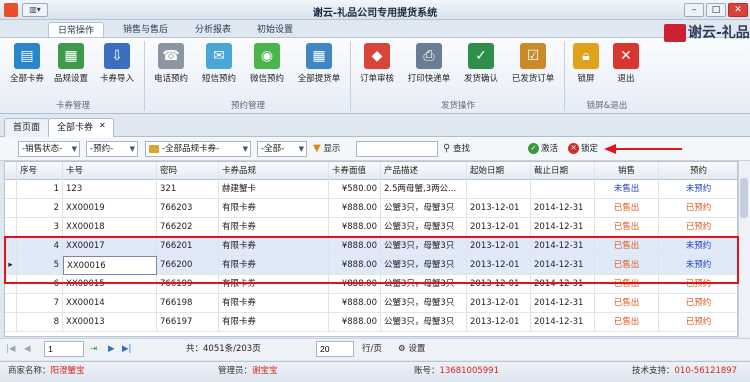  I want to click on column-header: 序号, so click(40, 171).